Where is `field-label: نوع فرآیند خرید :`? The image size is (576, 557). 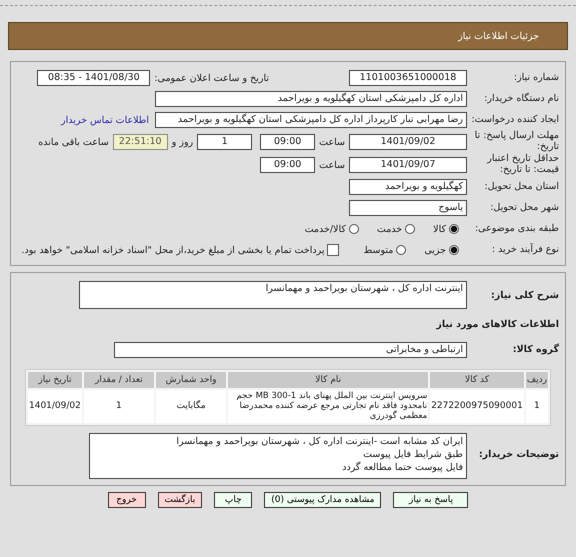 field-label: نوع فرآیند خرید : is located at coordinates (525, 250).